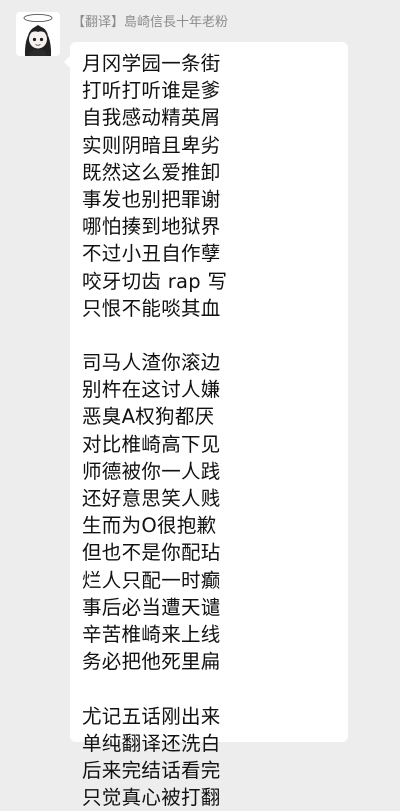 The height and width of the screenshot is (811, 400). Describe the element at coordinates (151, 770) in the screenshot. I see `message-line: 后来完结话看完` at that location.